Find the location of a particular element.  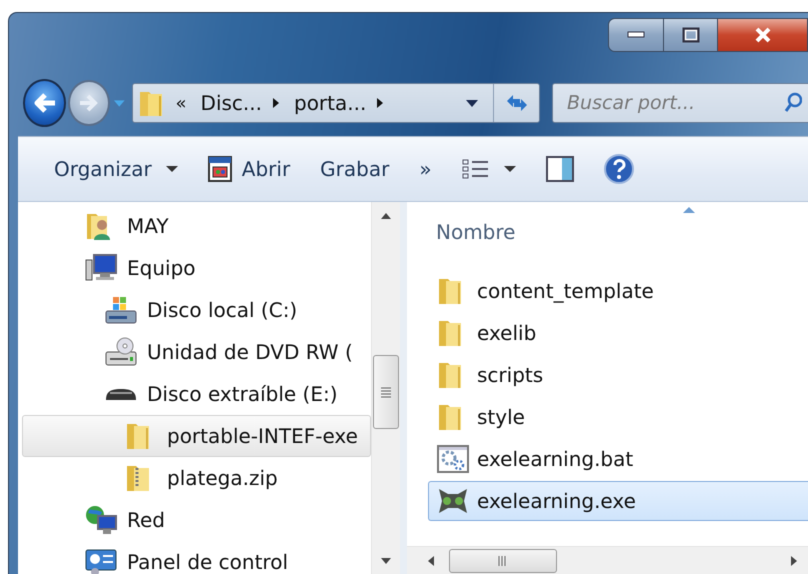

open-button: Abrir is located at coordinates (249, 169).